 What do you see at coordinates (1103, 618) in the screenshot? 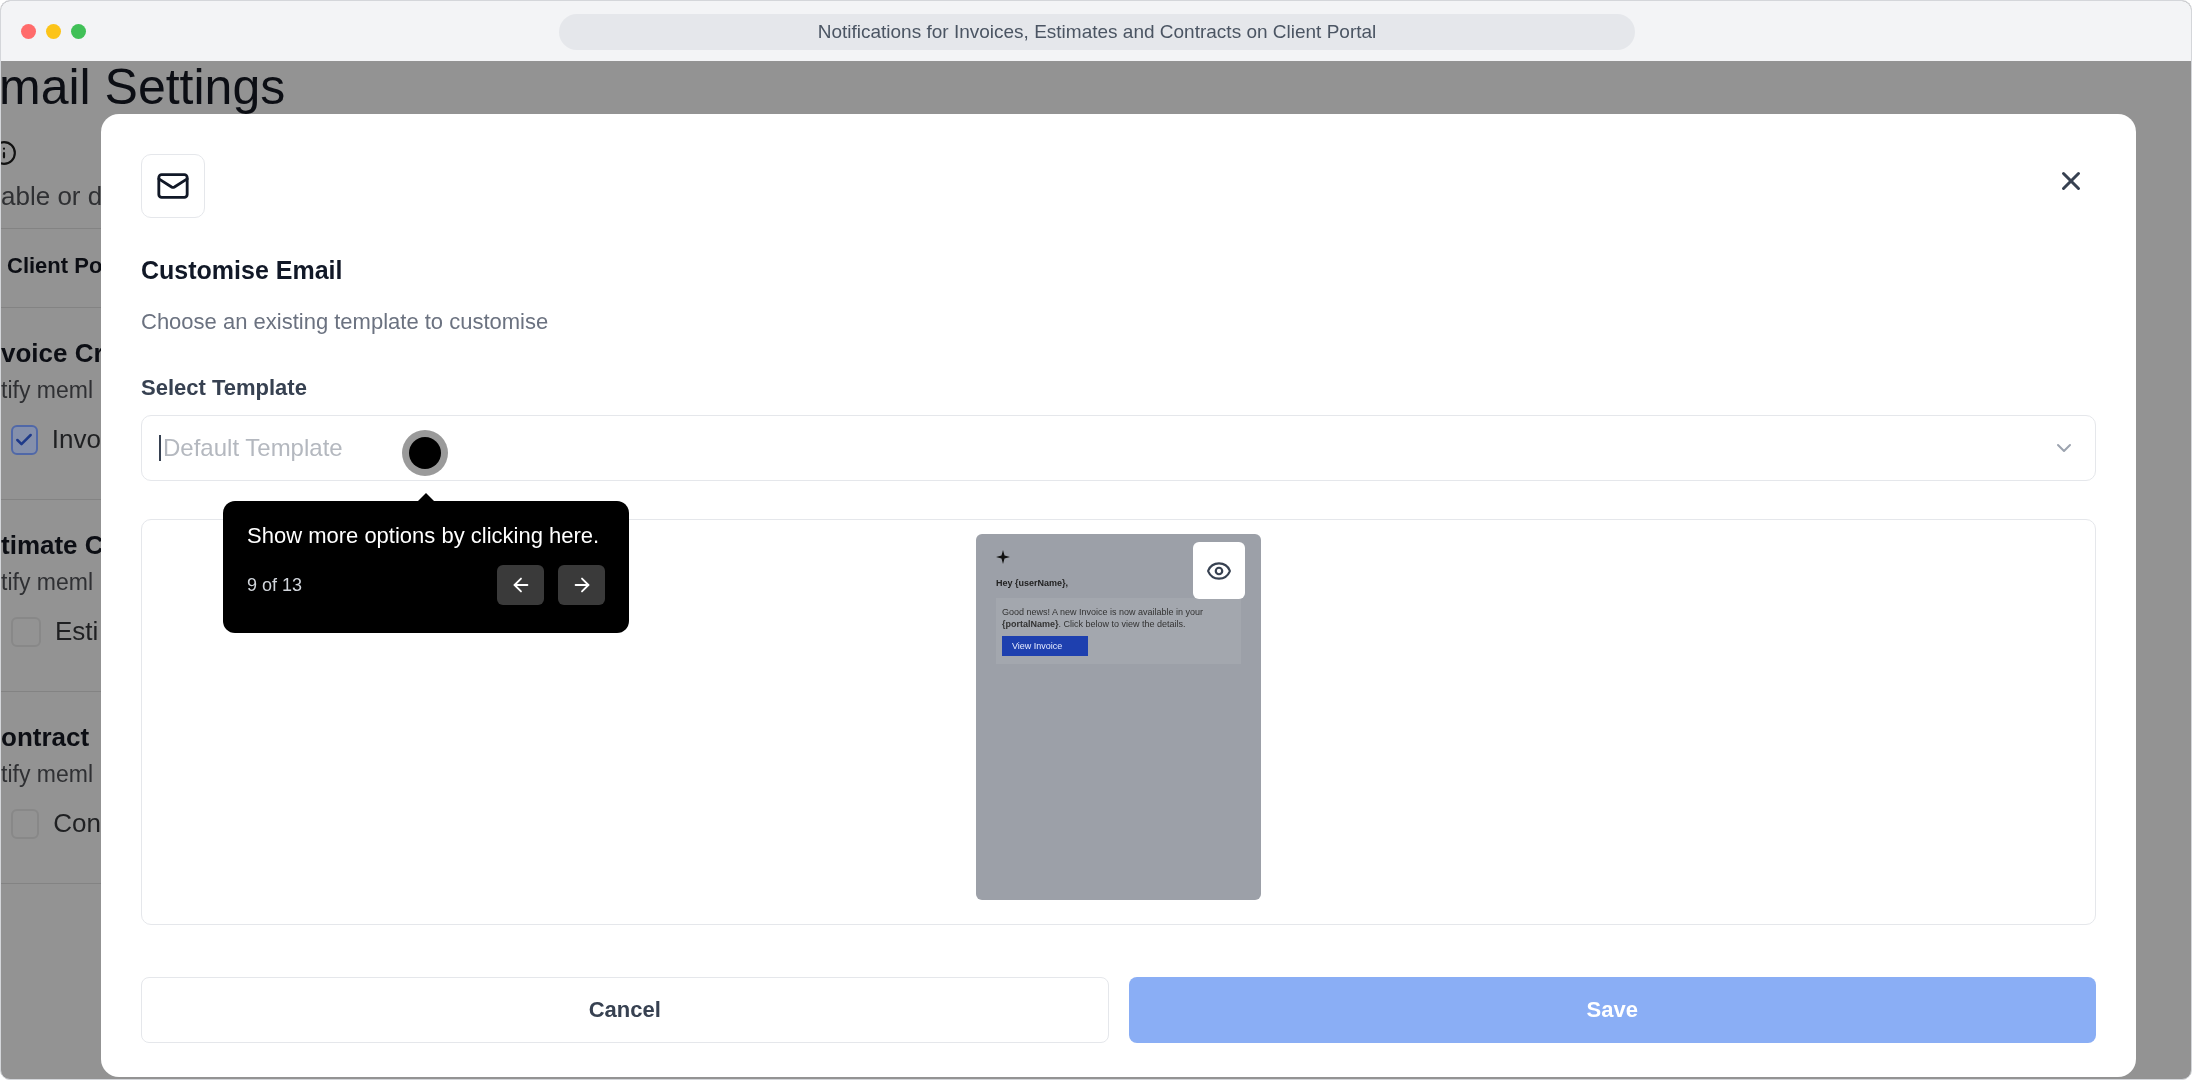
I see `preview-message: Good news! A new Invoice is now available in your {portalName}. Click below to view the details.` at bounding box center [1103, 618].